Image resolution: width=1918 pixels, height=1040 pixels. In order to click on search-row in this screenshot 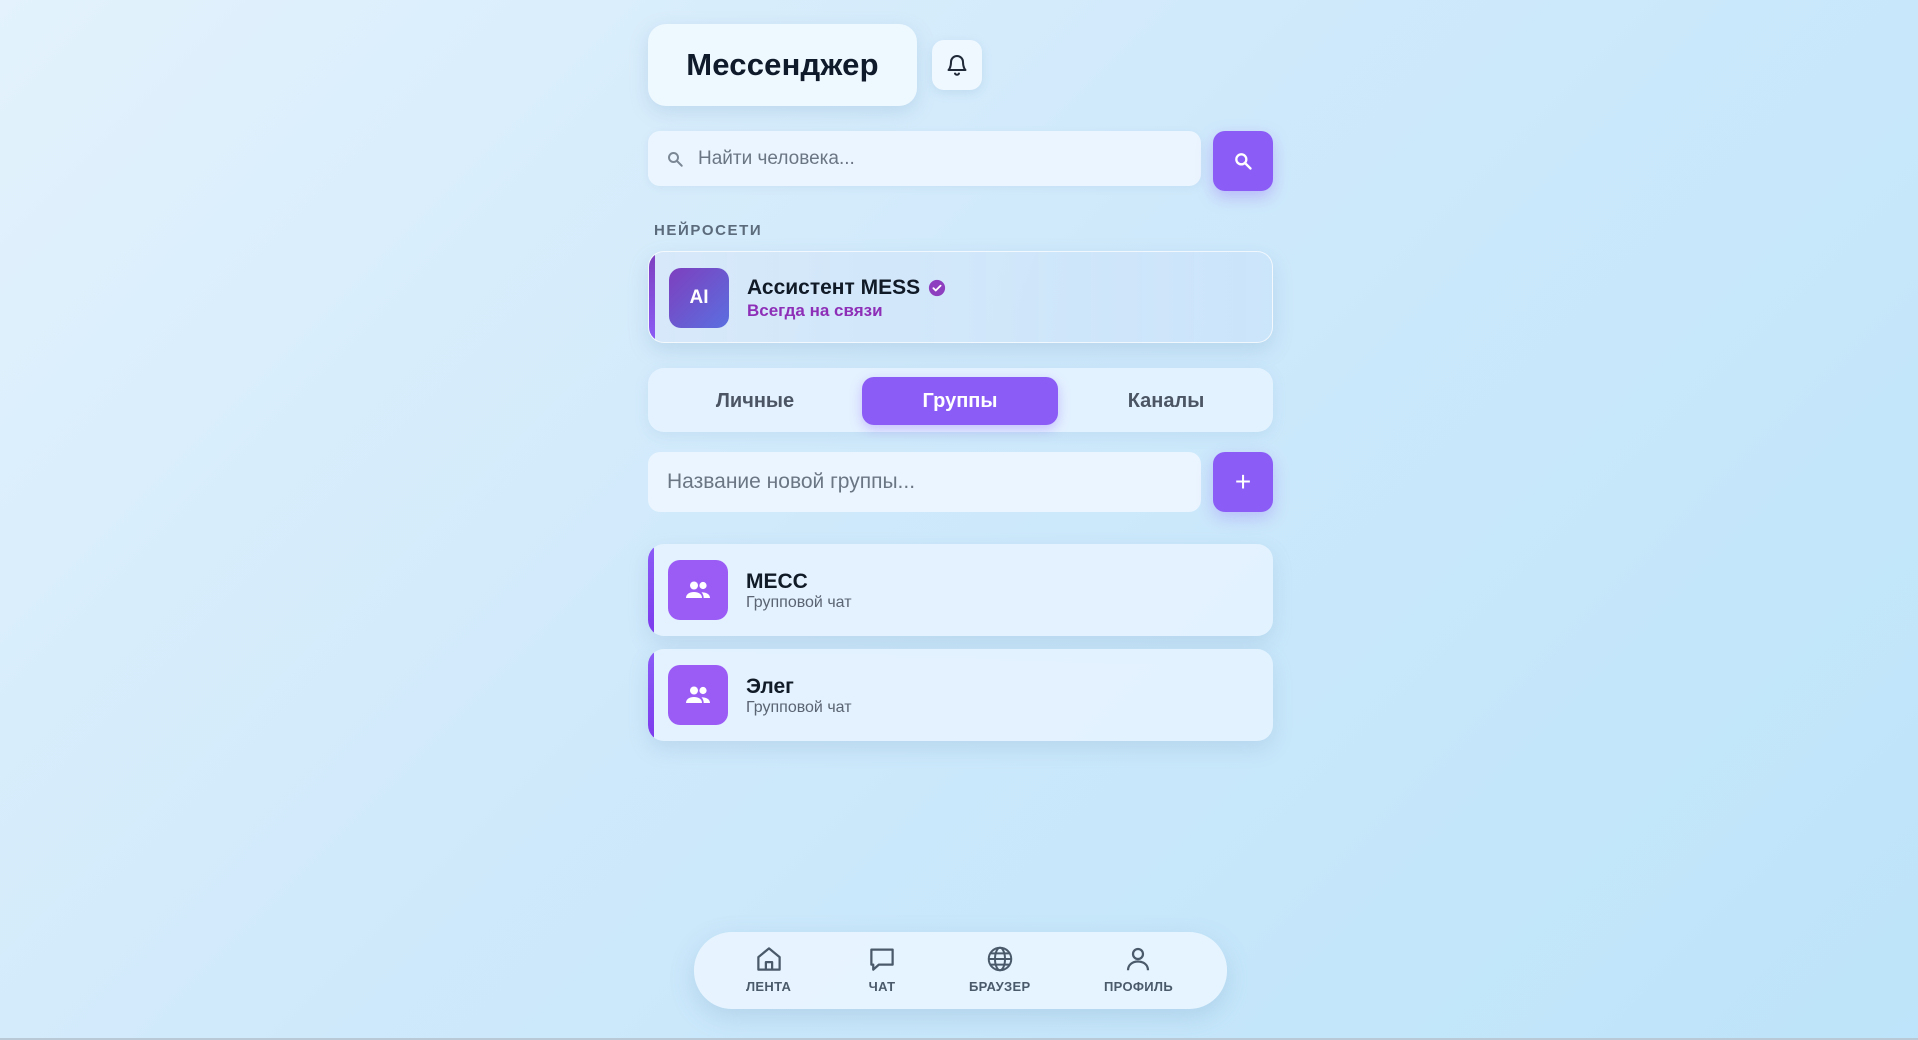, I will do `click(960, 161)`.